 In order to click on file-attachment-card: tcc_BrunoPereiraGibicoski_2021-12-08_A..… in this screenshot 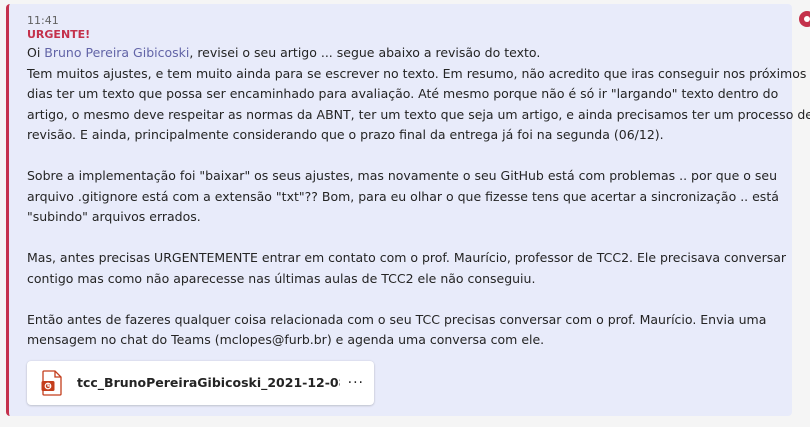, I will do `click(200, 382)`.